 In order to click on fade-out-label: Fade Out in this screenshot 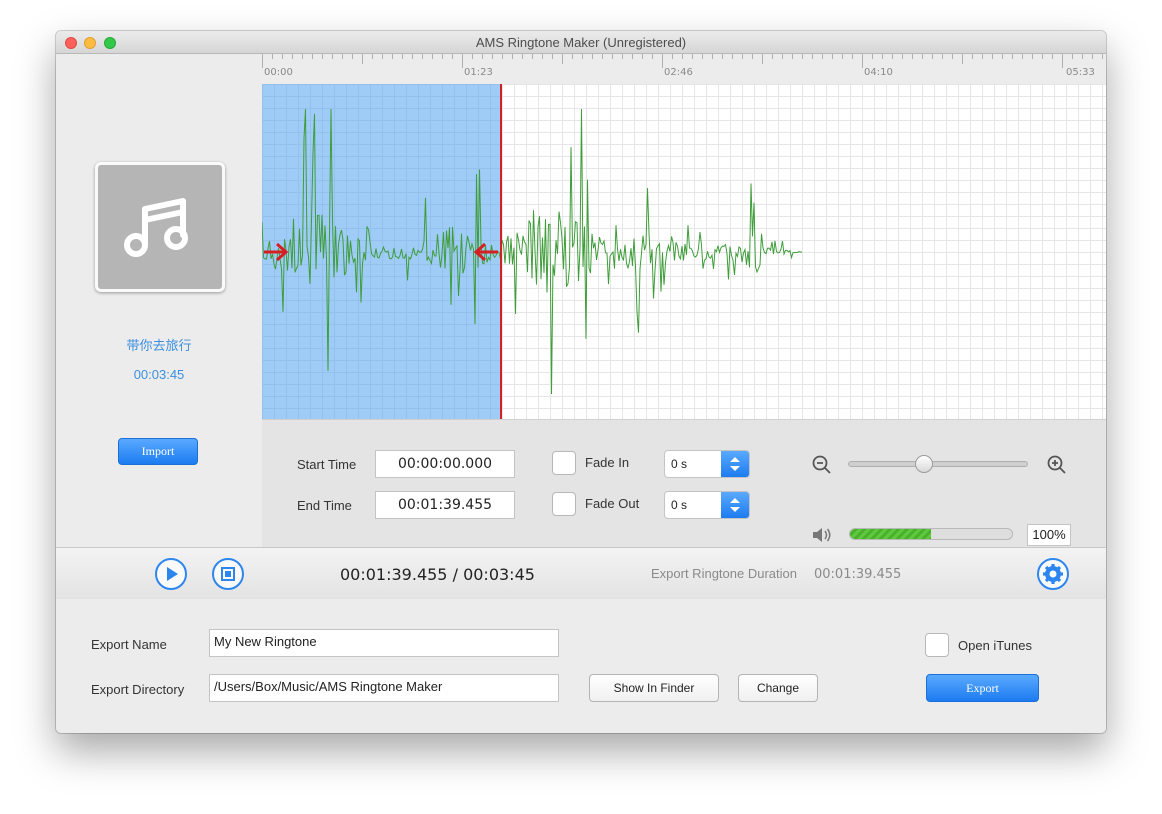, I will do `click(612, 503)`.